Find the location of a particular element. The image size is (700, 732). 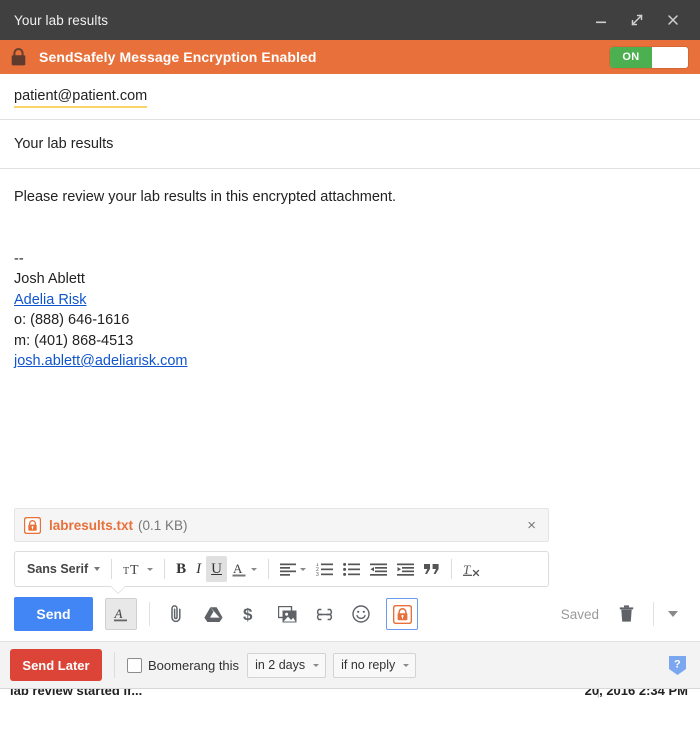

insert-money-button: $ is located at coordinates (250, 614).